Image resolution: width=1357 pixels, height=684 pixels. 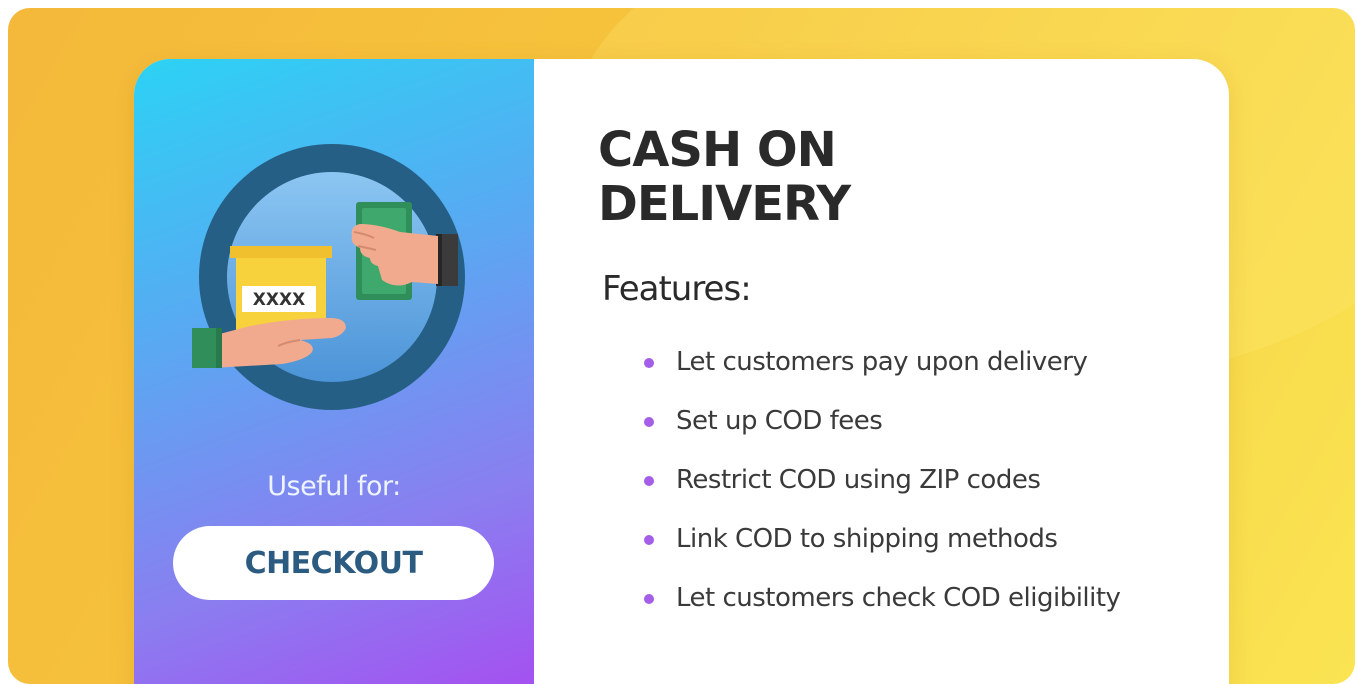 What do you see at coordinates (898, 598) in the screenshot?
I see `feature-text: Let customers check COD eligibility` at bounding box center [898, 598].